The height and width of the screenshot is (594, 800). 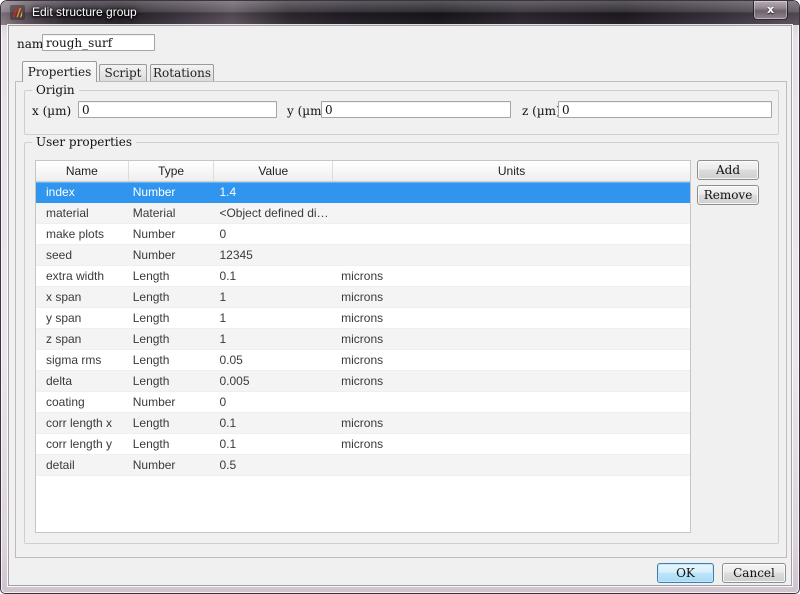 What do you see at coordinates (75, 276) in the screenshot?
I see `cell-name: extra width` at bounding box center [75, 276].